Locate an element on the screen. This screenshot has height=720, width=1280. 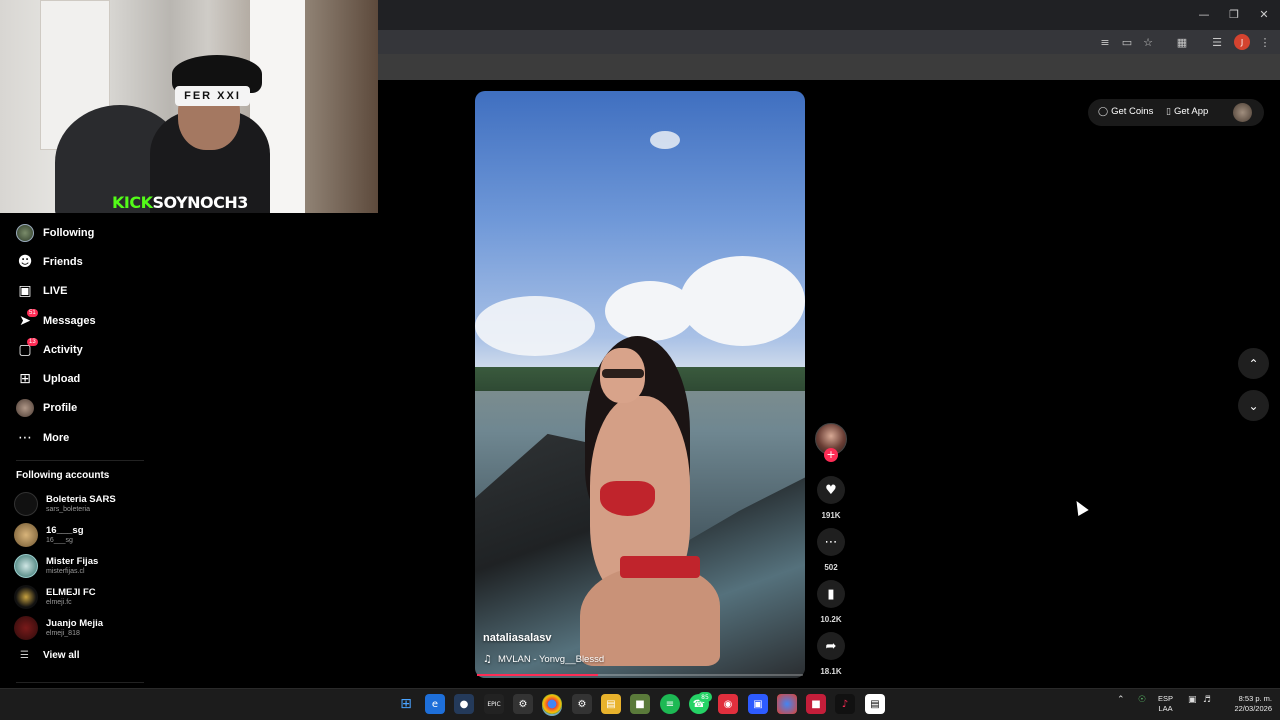
steam-icon: ● is located at coordinates (464, 704).